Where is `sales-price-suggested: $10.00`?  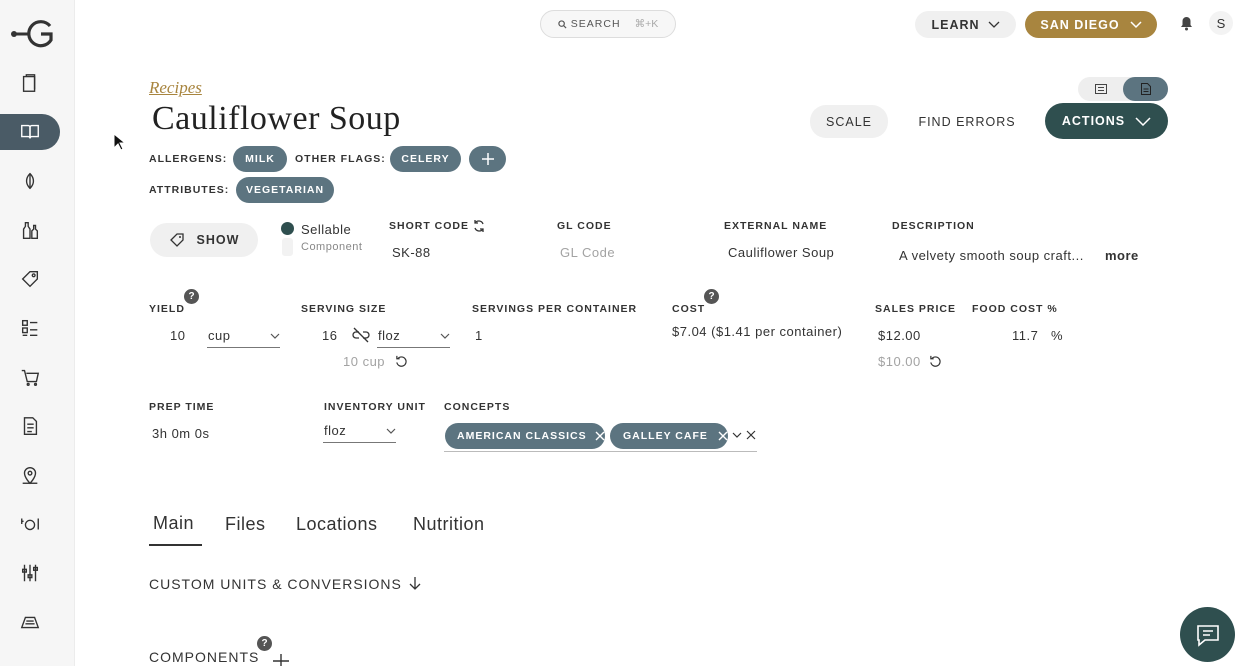
sales-price-suggested: $10.00 is located at coordinates (899, 361).